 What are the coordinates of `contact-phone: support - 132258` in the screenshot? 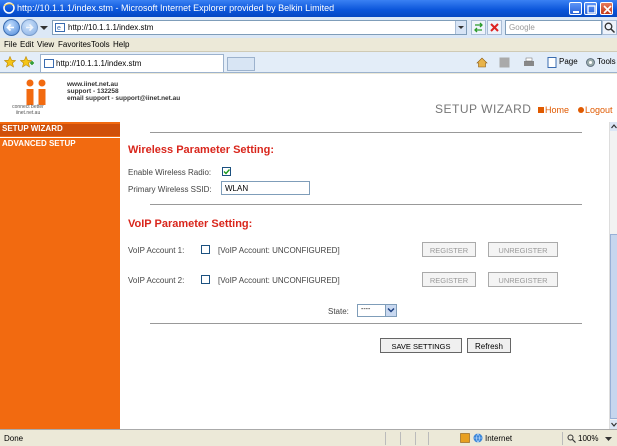 It's located at (93, 91).